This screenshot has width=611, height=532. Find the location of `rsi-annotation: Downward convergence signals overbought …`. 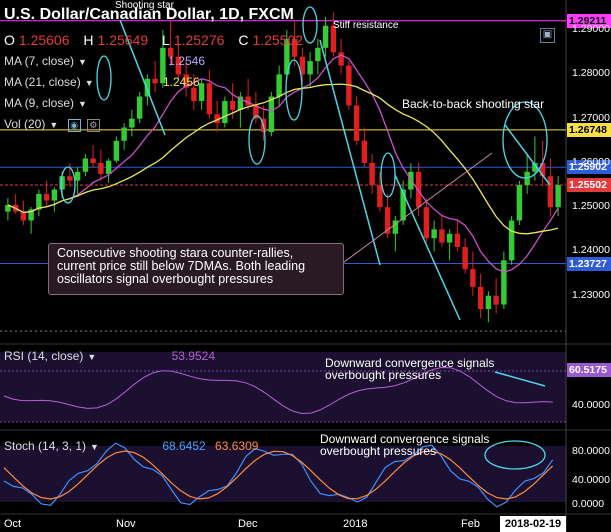

rsi-annotation: Downward convergence signals overbought … is located at coordinates (410, 369).